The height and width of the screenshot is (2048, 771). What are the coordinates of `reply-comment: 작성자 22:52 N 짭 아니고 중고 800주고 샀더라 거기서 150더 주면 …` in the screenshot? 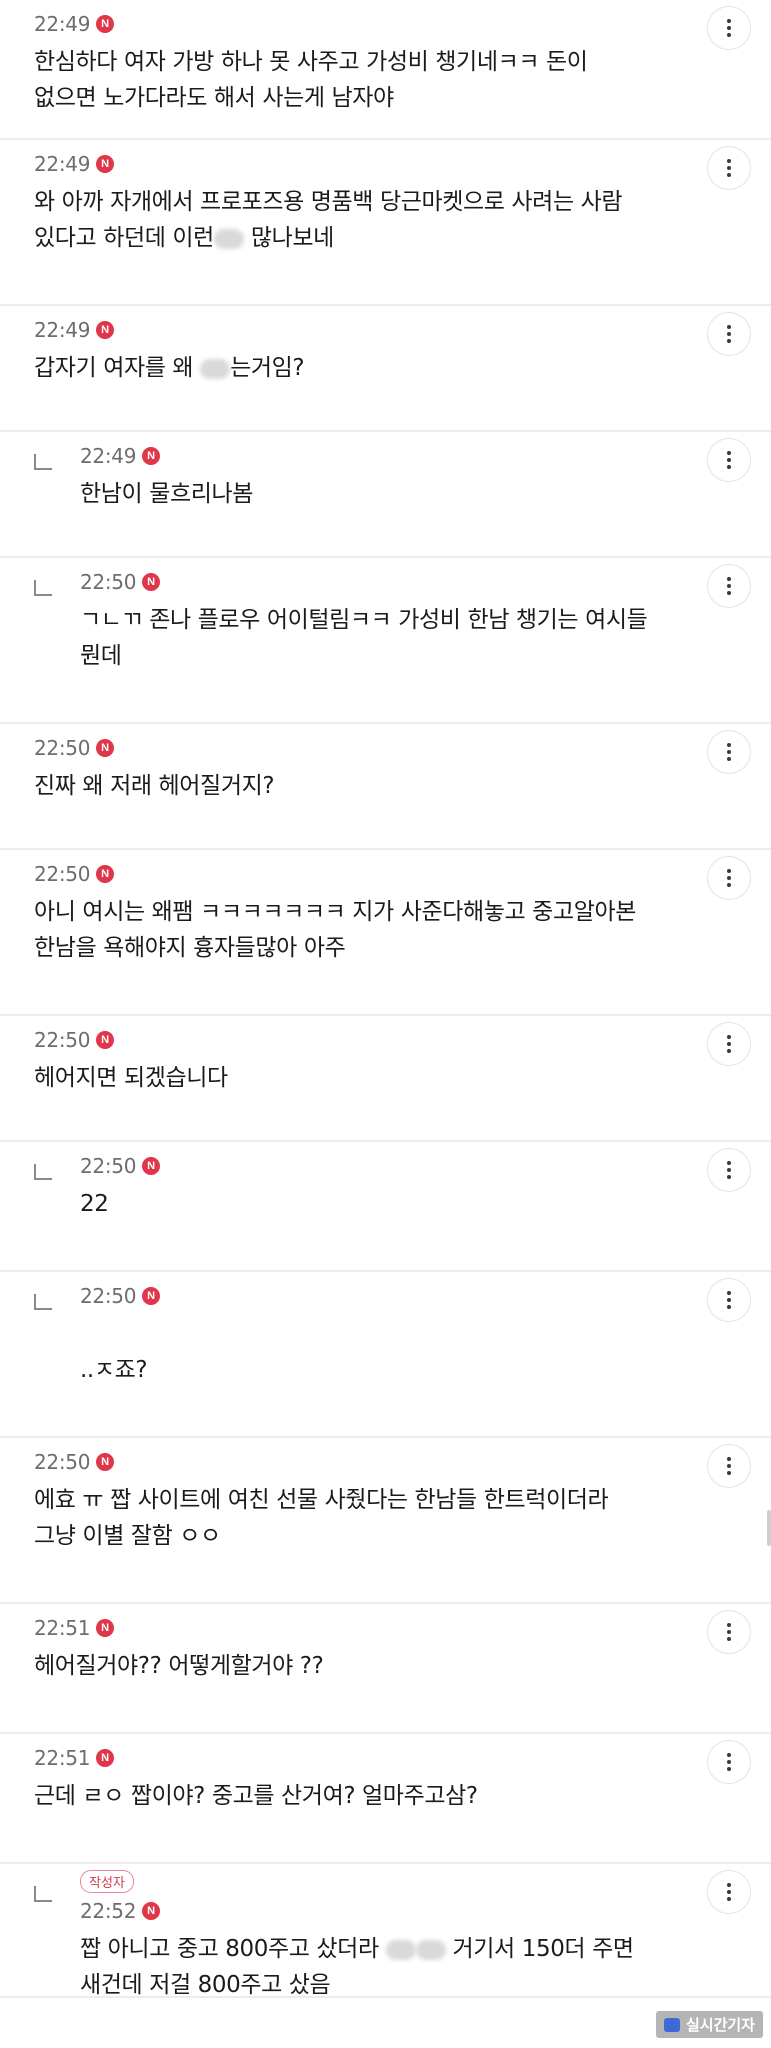 It's located at (385, 1931).